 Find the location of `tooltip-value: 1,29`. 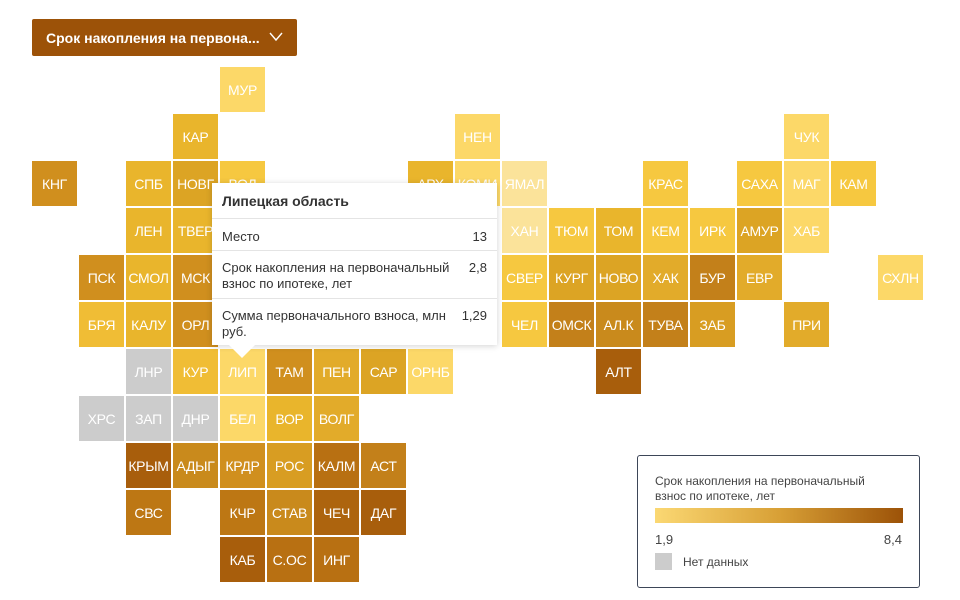

tooltip-value: 1,29 is located at coordinates (474, 315).